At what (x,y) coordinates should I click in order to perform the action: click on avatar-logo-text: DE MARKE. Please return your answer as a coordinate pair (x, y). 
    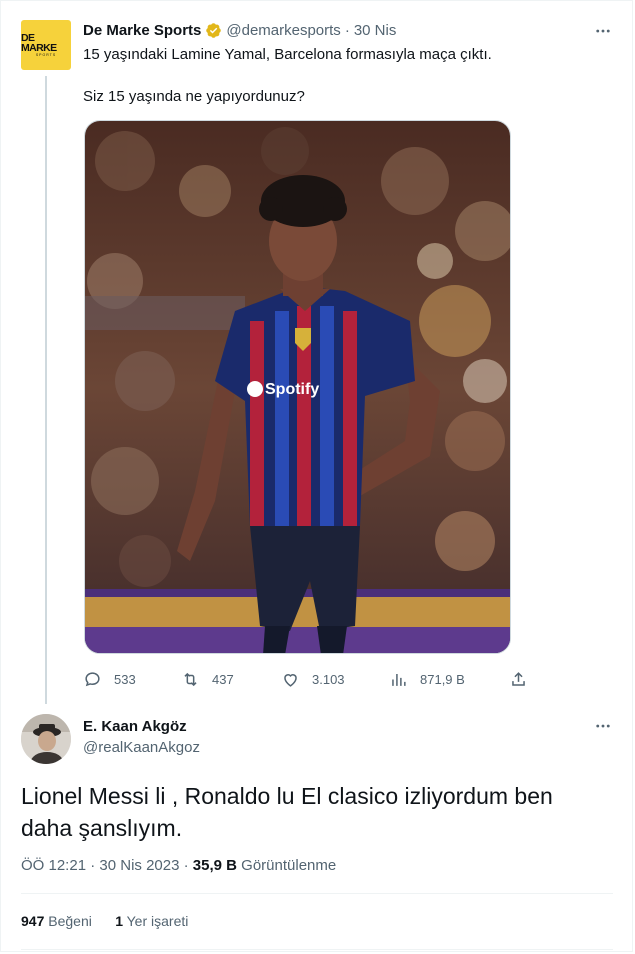
    Looking at the image, I should click on (39, 42).